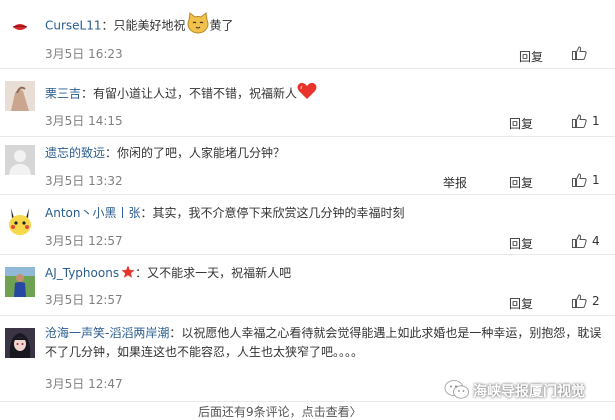  I want to click on wechat-logo-icon, so click(457, 392).